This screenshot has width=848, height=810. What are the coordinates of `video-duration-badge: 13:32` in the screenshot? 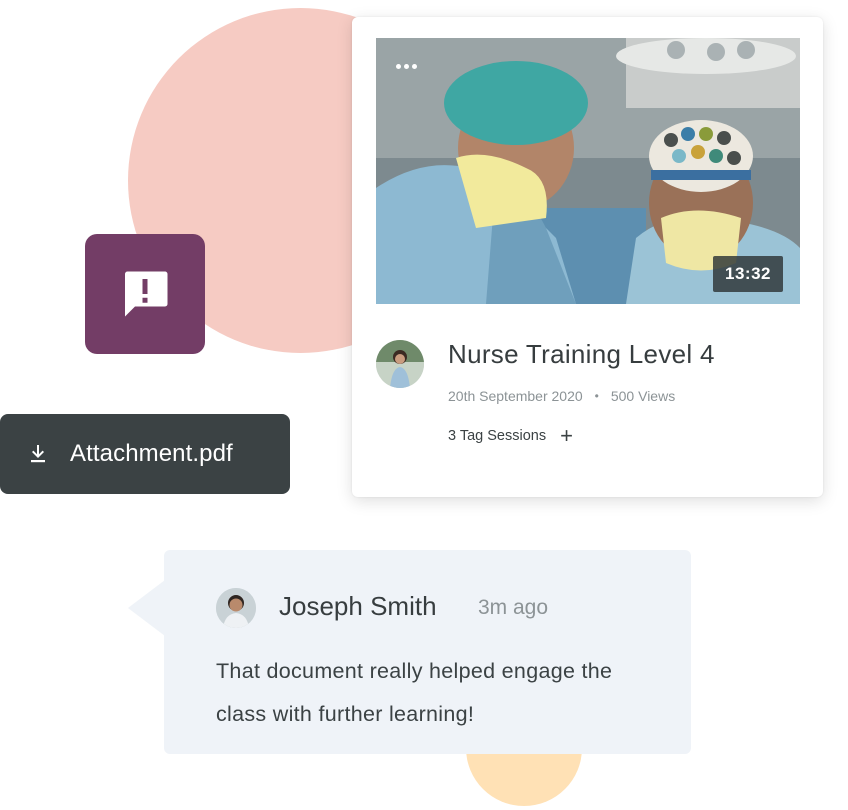 It's located at (748, 274).